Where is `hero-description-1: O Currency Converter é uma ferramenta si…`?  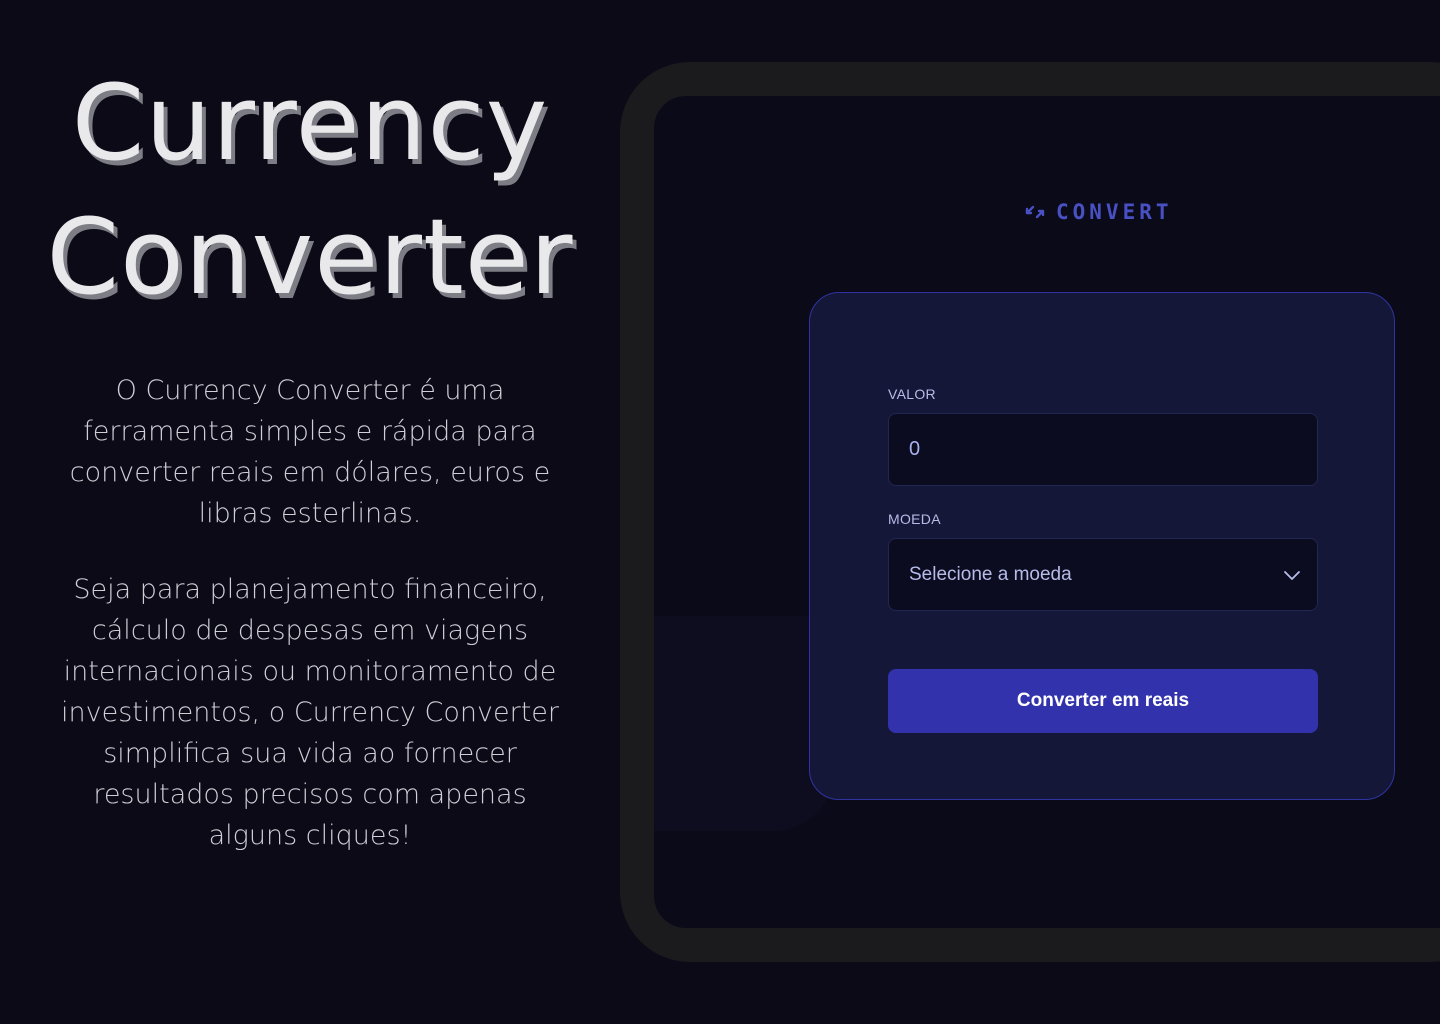 hero-description-1: O Currency Converter é uma ferramenta si… is located at coordinates (310, 452).